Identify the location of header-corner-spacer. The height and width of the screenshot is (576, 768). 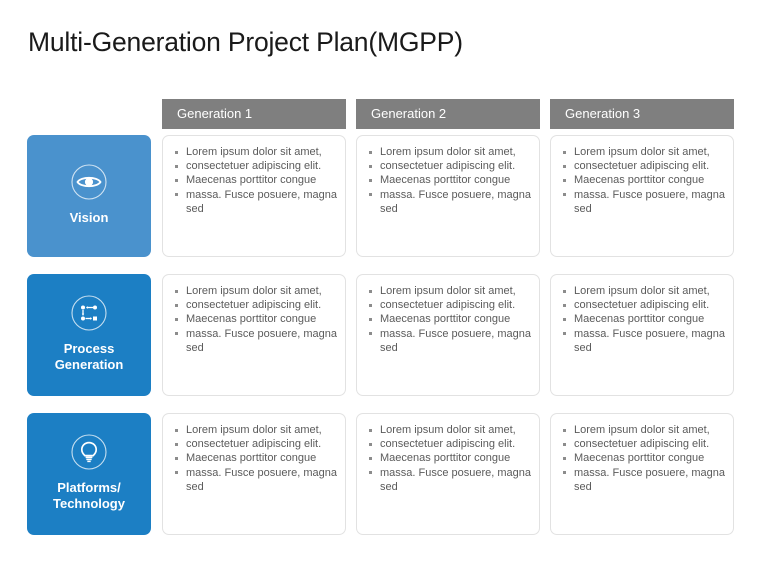
(89, 114).